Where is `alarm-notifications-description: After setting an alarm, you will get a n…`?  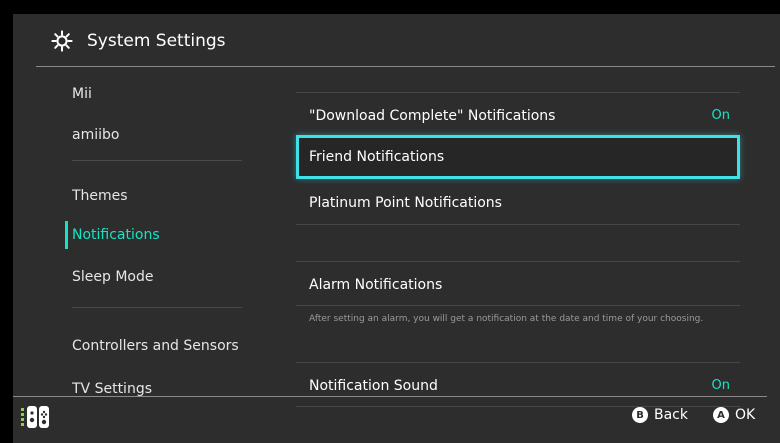
alarm-notifications-description: After setting an alarm, you will get a n… is located at coordinates (506, 319).